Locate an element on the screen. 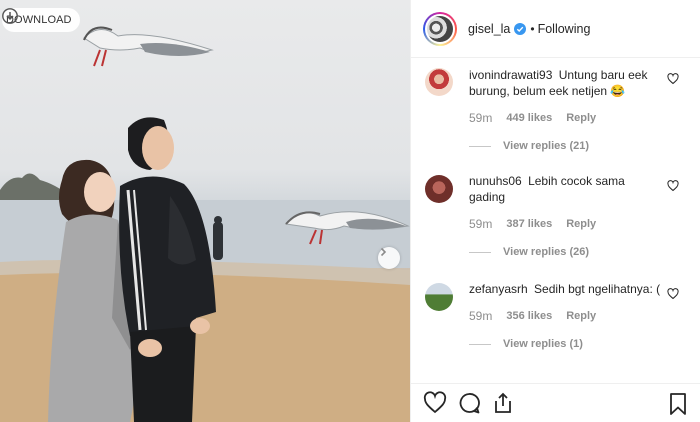  comment-username: ivonindrawati93 is located at coordinates (510, 75).